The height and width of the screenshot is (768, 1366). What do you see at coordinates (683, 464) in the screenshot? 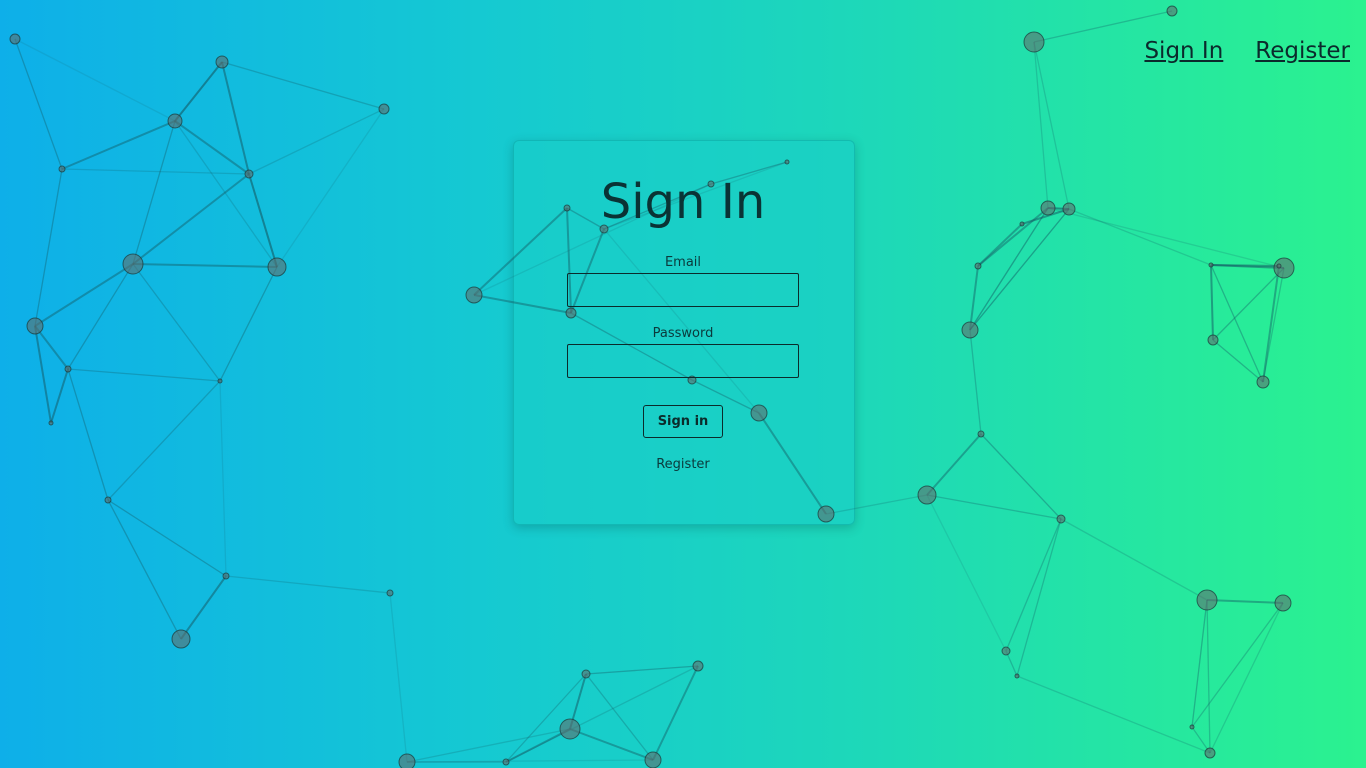
I see `register-link: Register` at bounding box center [683, 464].